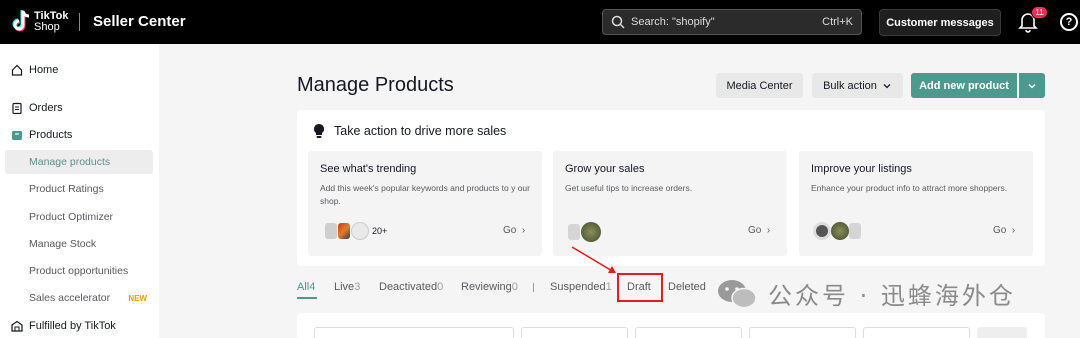  I want to click on page-title: Manage Products, so click(375, 85).